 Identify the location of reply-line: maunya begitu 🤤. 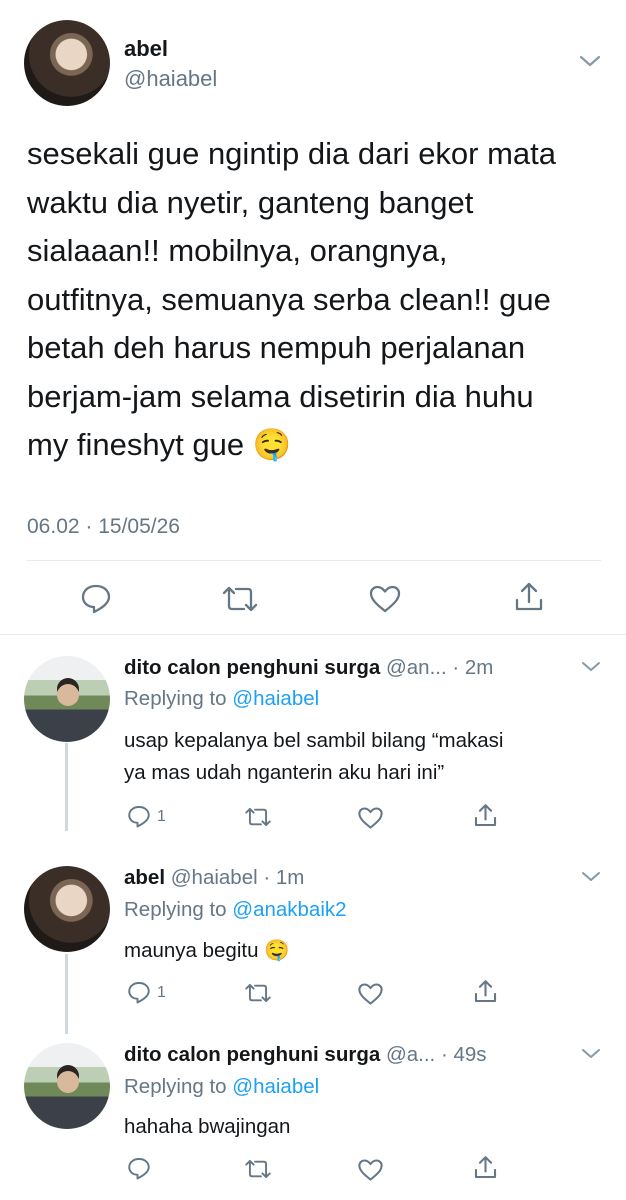
(207, 950).